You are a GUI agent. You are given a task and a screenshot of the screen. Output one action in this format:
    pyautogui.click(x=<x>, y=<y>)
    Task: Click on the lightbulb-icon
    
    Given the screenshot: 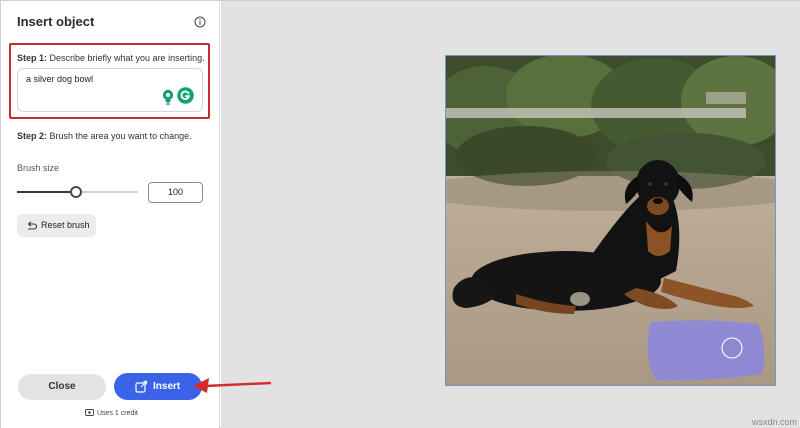 What is the action you would take?
    pyautogui.click(x=168, y=97)
    